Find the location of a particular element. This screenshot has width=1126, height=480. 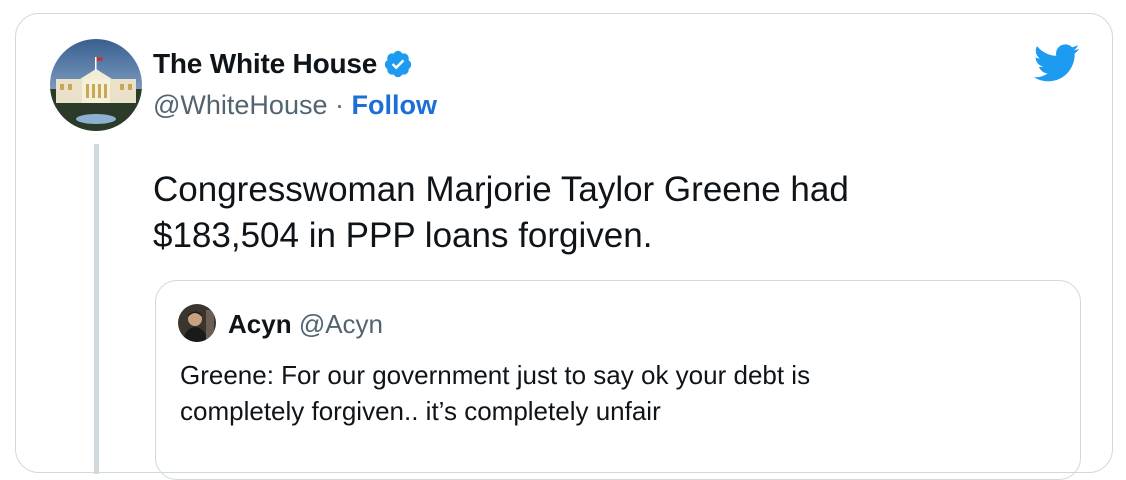

verified-badge-icon is located at coordinates (398, 64).